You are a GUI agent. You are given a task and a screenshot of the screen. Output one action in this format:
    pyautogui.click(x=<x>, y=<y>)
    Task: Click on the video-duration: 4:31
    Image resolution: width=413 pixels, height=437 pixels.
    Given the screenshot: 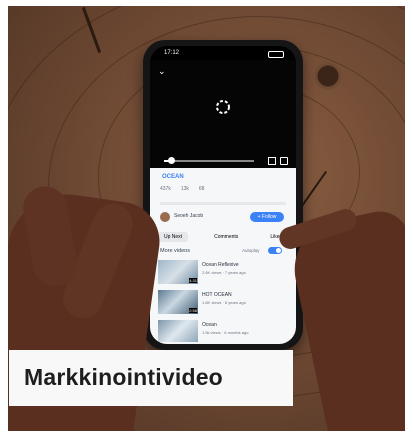 What is the action you would take?
    pyautogui.click(x=193, y=280)
    